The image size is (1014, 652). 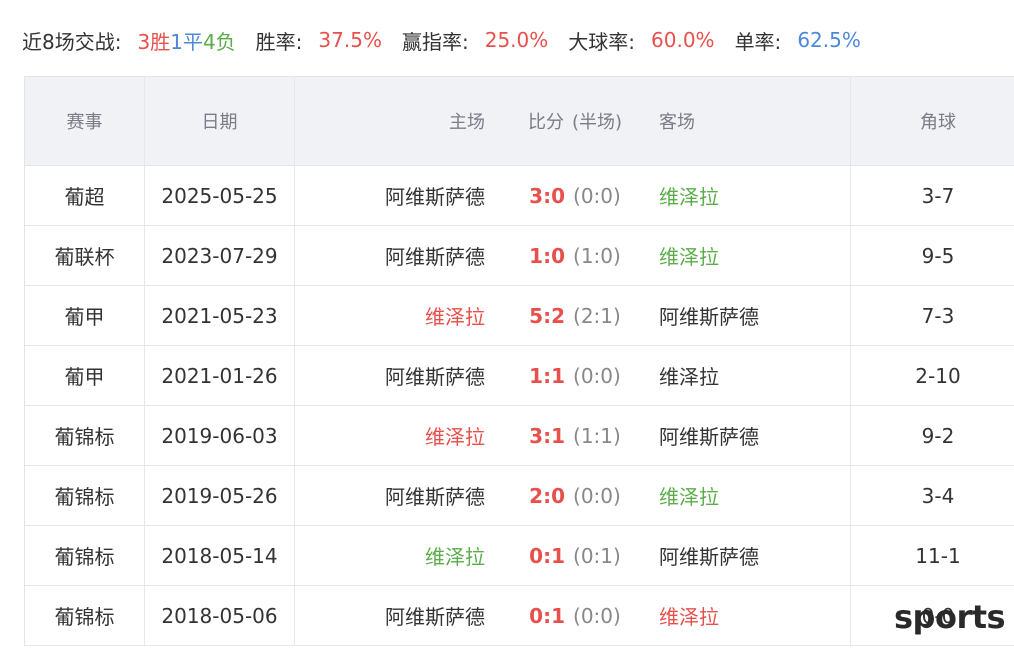 What do you see at coordinates (938, 375) in the screenshot?
I see `cell-corners: 2-10` at bounding box center [938, 375].